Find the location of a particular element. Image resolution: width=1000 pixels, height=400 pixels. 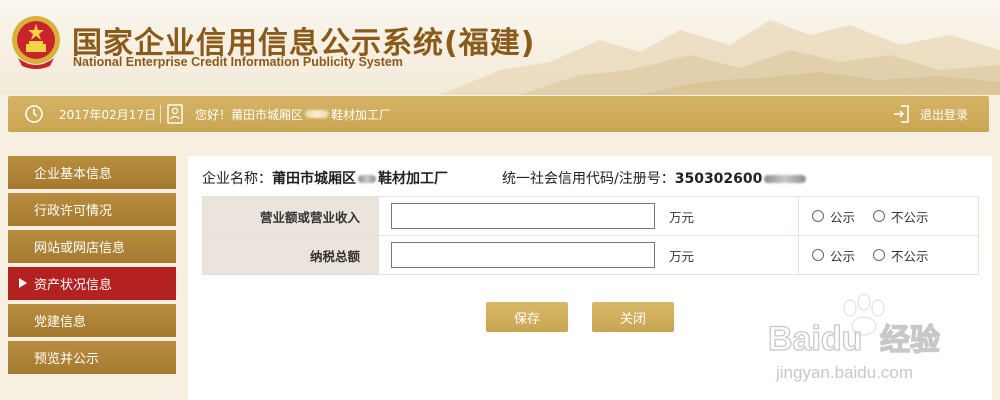

table-row: 纳税总额 万元 公示 不公示 is located at coordinates (590, 255).